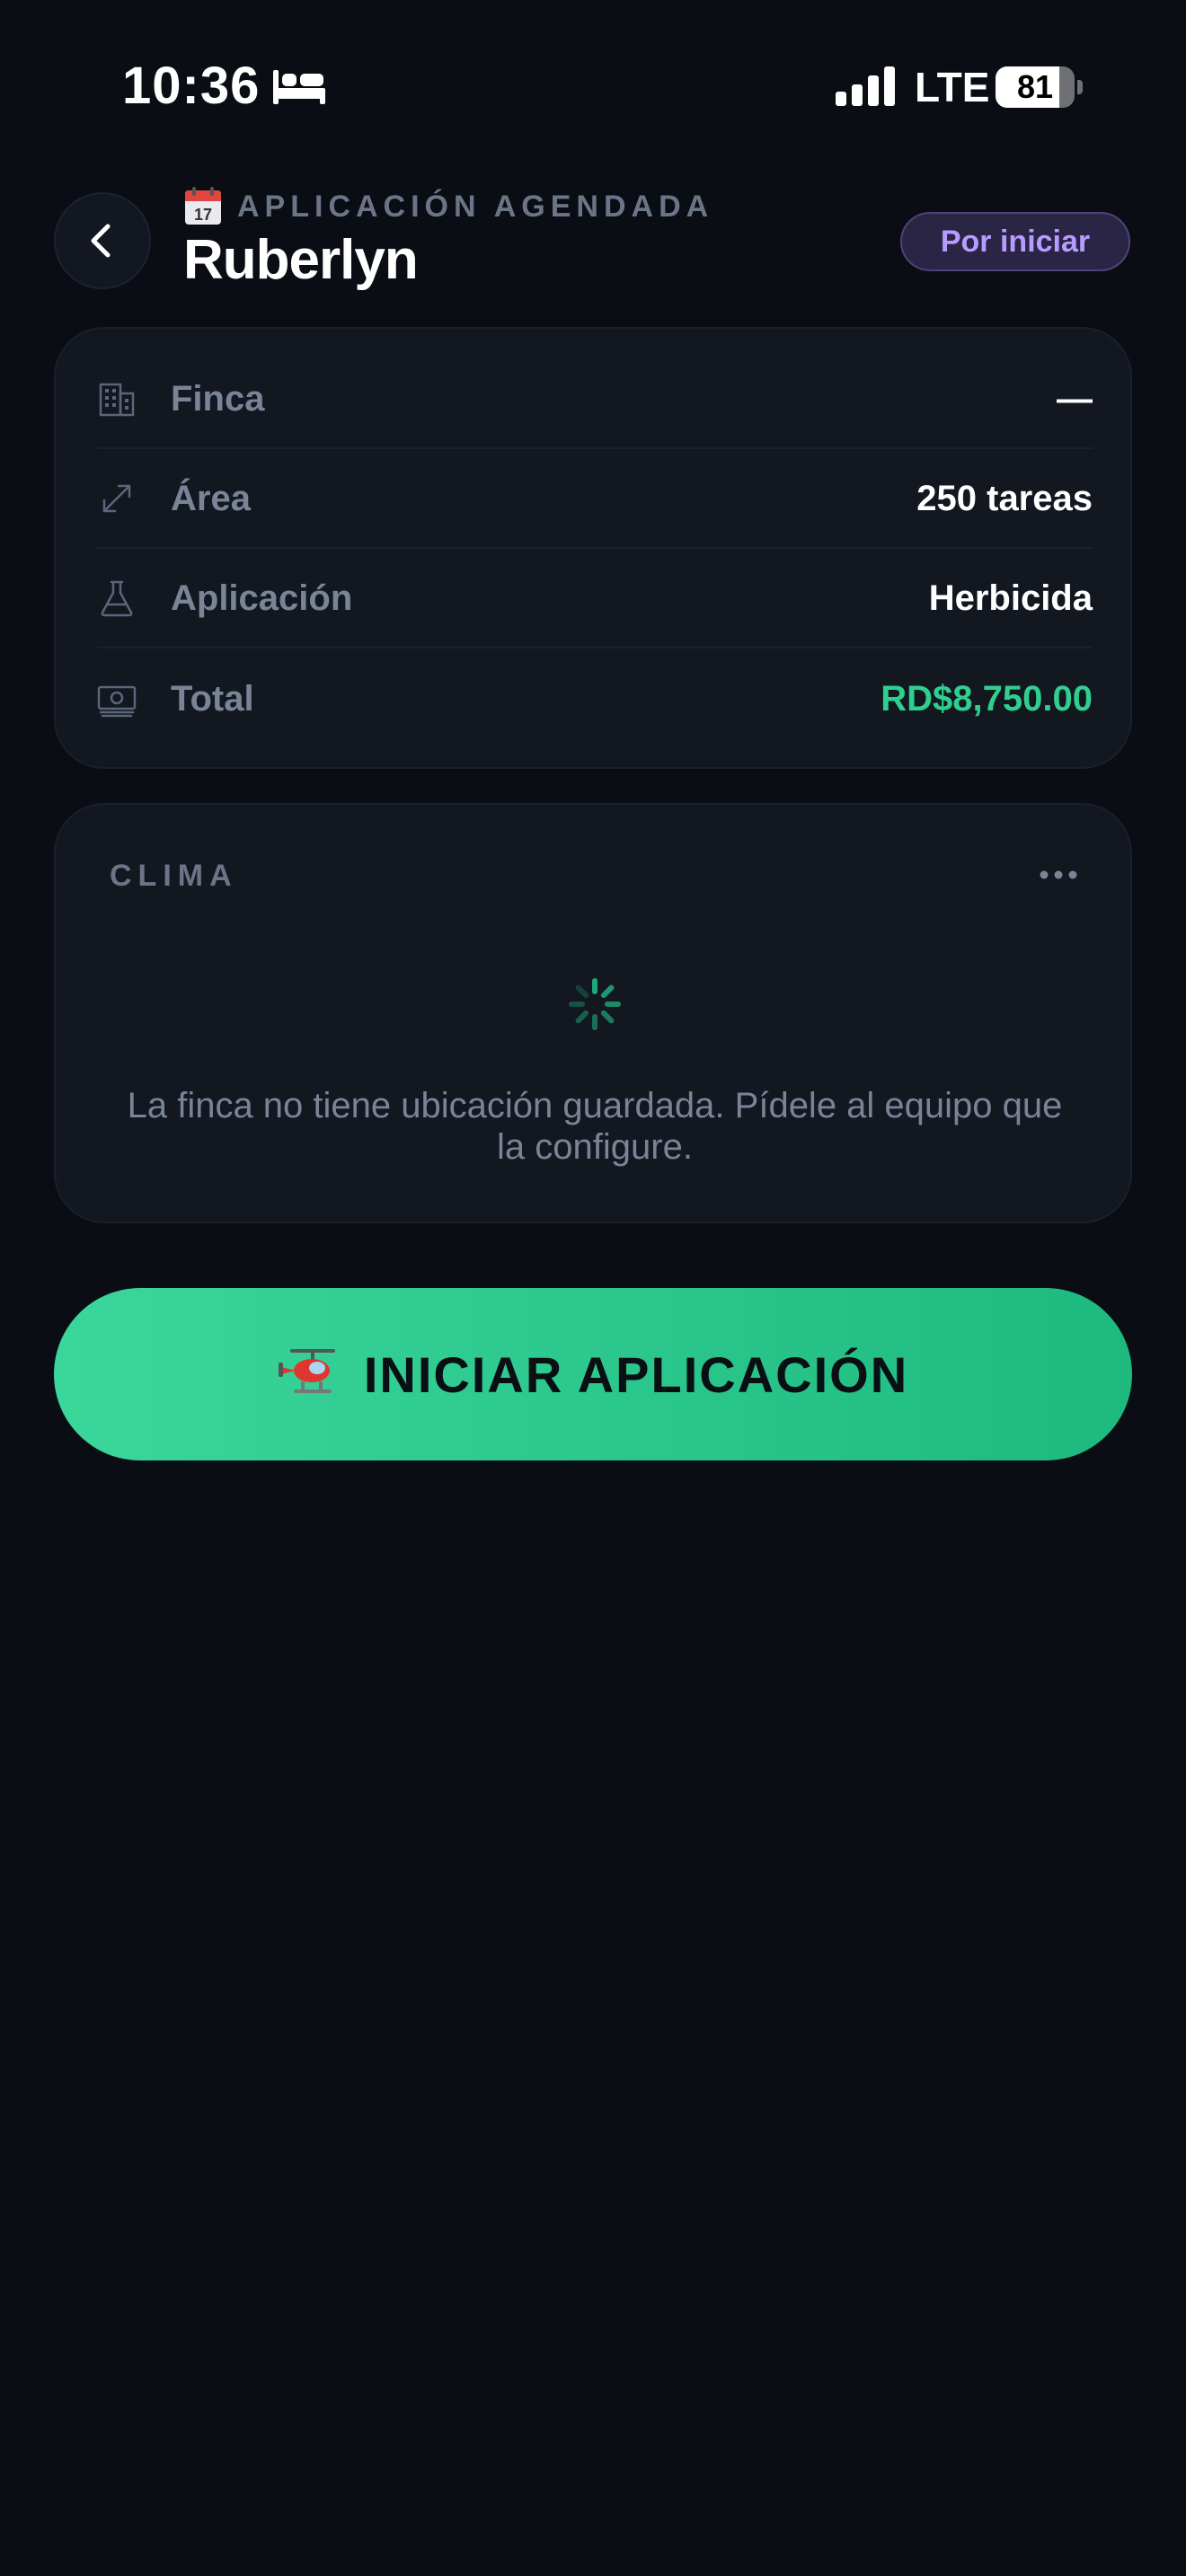  I want to click on status-badge: Por iniciar, so click(1015, 241).